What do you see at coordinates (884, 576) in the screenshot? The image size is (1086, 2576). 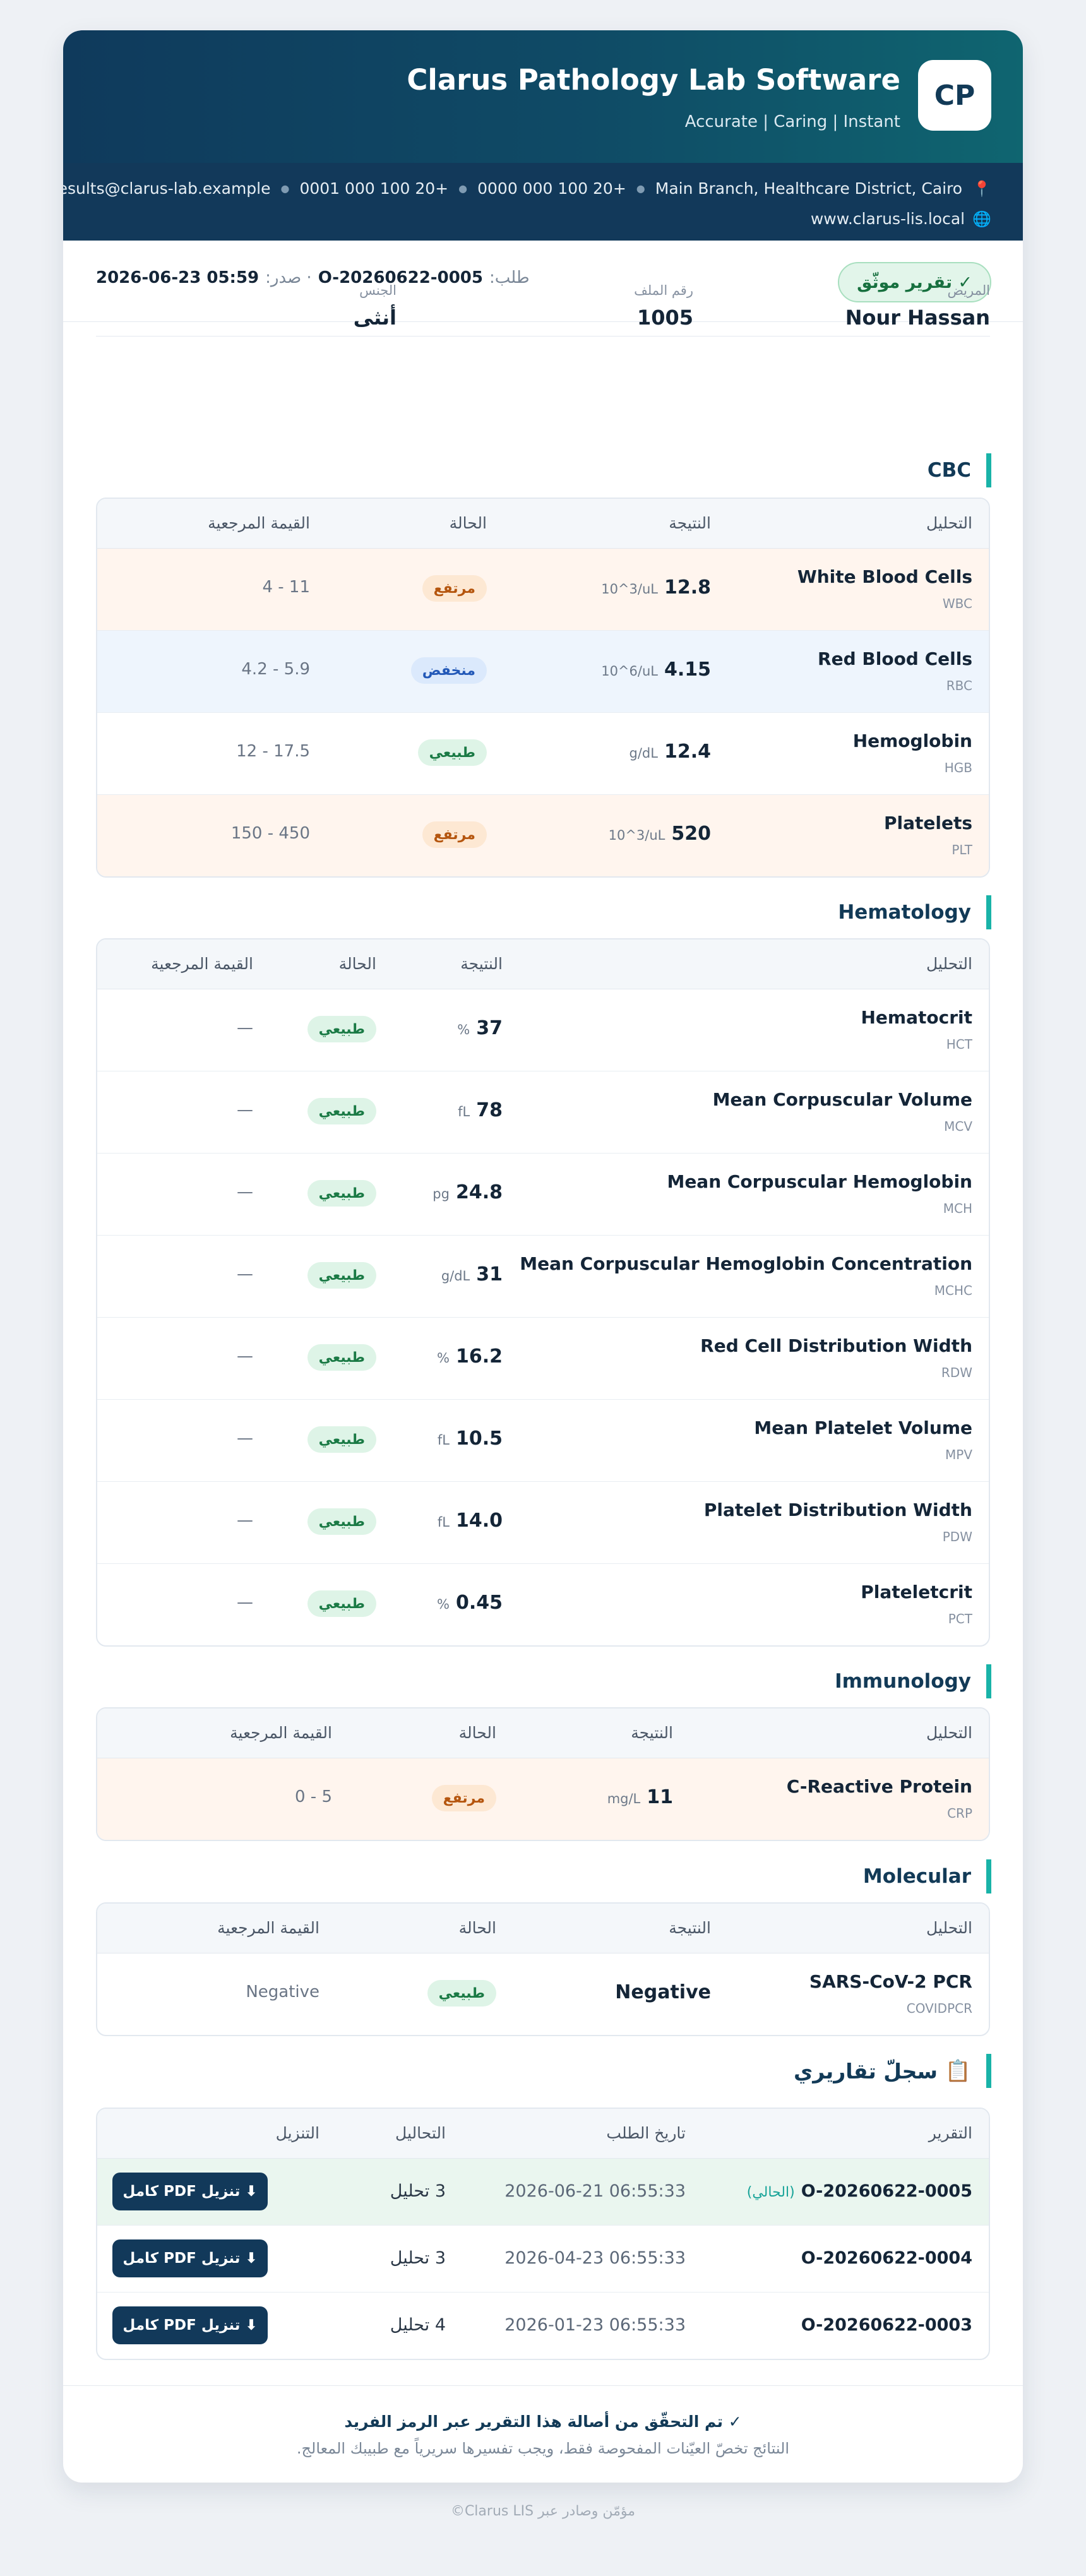 I see `test-name: White Blood Cells` at bounding box center [884, 576].